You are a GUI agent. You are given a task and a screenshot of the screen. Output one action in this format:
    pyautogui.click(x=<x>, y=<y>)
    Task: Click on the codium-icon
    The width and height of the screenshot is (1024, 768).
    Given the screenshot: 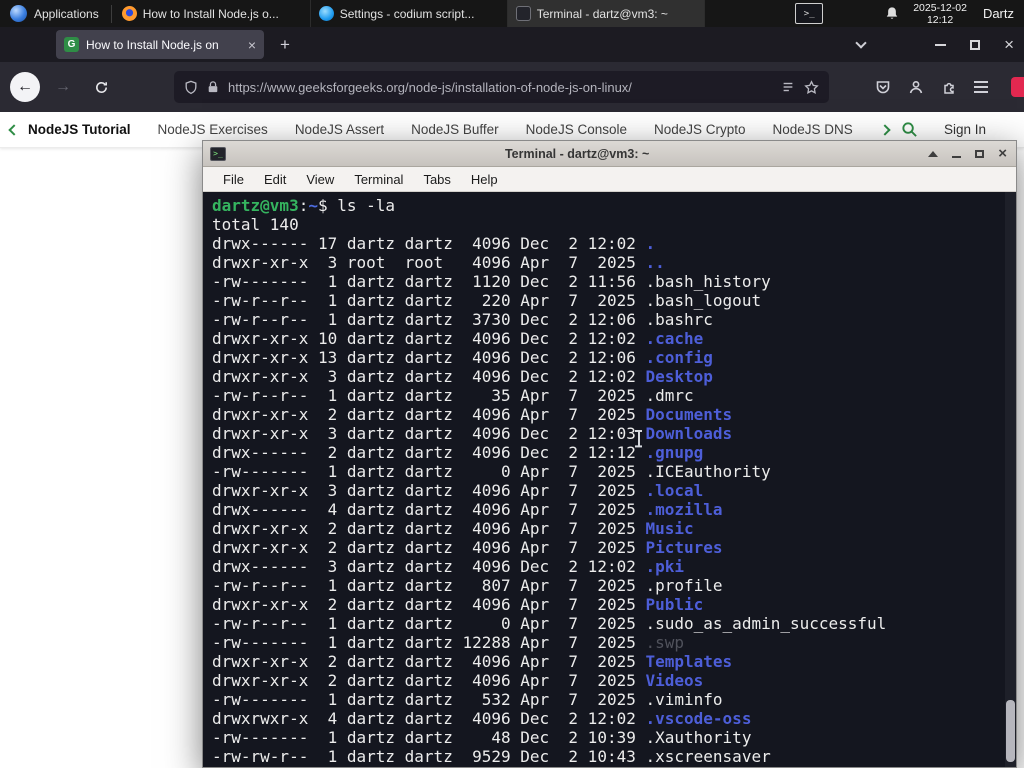 What is the action you would take?
    pyautogui.click(x=326, y=13)
    